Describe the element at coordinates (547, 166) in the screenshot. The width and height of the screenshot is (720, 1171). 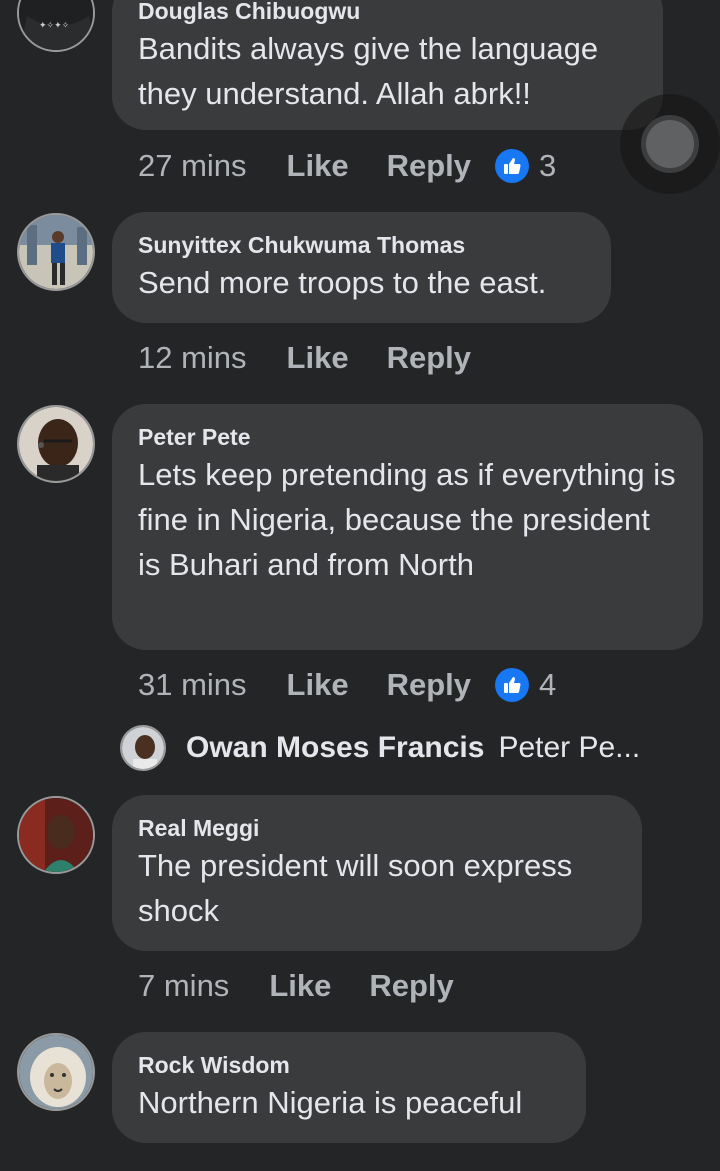
I see `reaction-count: 3` at that location.